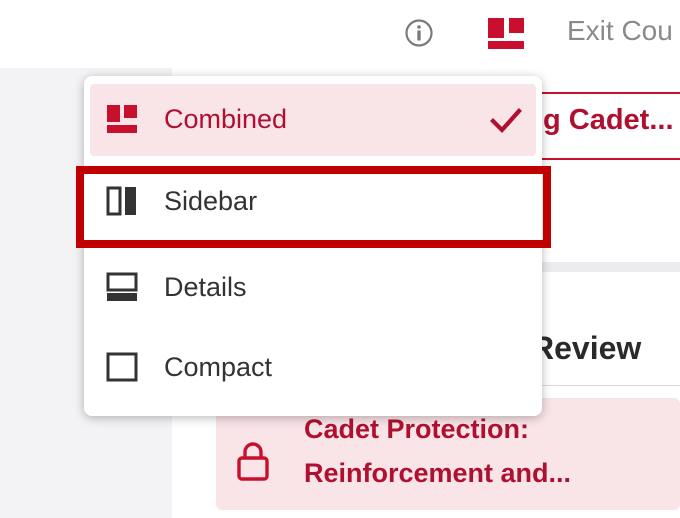 The height and width of the screenshot is (518, 680). What do you see at coordinates (340, 34) in the screenshot?
I see `top-header: Exit Cou` at bounding box center [340, 34].